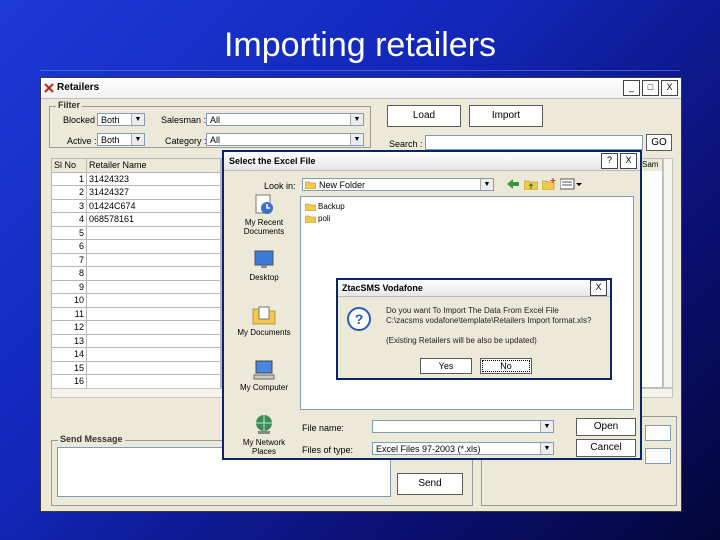 This screenshot has height=540, width=720. What do you see at coordinates (668, 273) in the screenshot?
I see `vertical-scrollbar` at bounding box center [668, 273].